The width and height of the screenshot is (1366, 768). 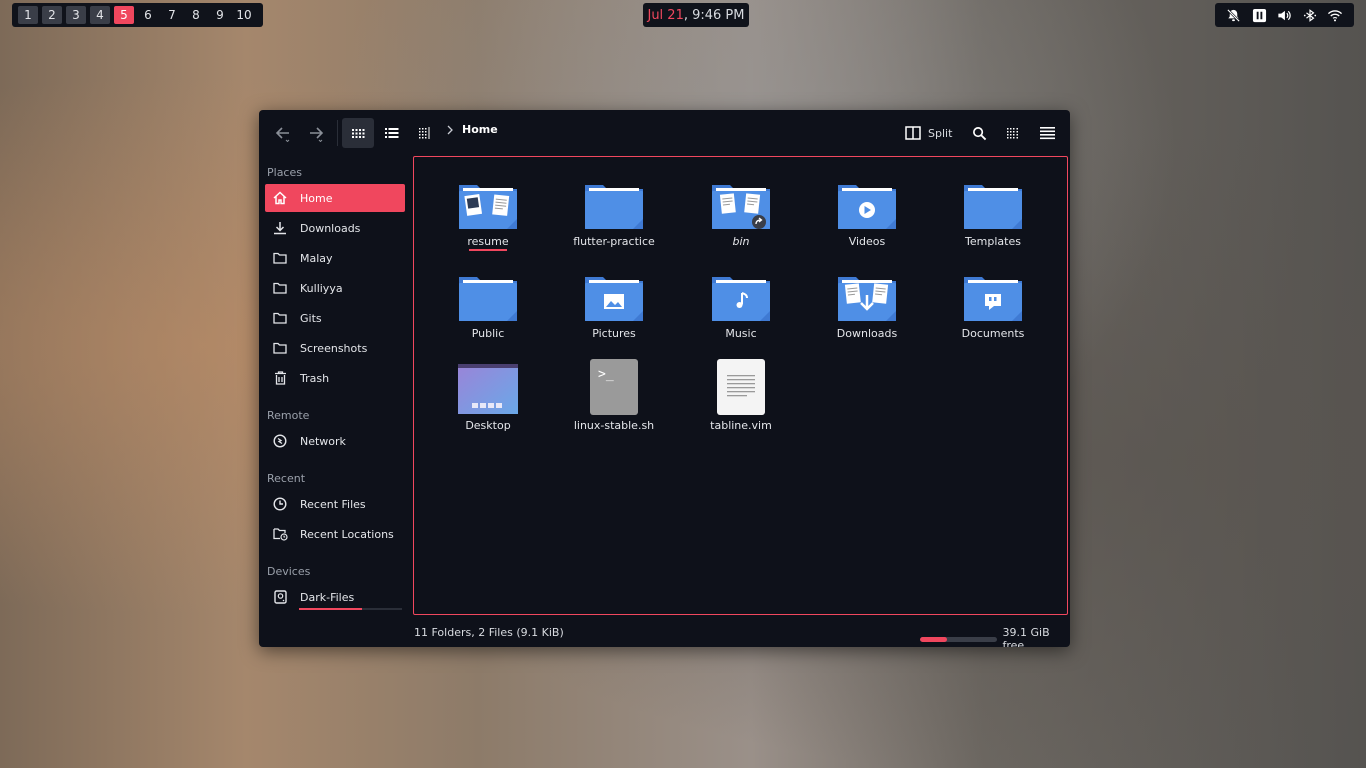 I want to click on free-space-label: 39.1 GiB free, so click(x=1026, y=636).